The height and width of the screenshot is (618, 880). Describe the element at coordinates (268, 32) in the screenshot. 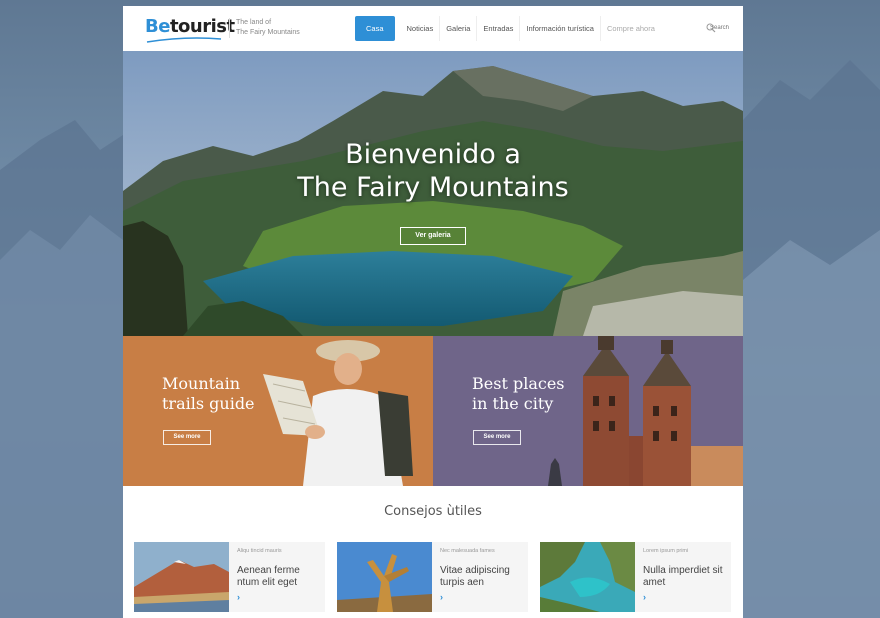

I see `tagline-line-2: The Fairy Mountains` at that location.